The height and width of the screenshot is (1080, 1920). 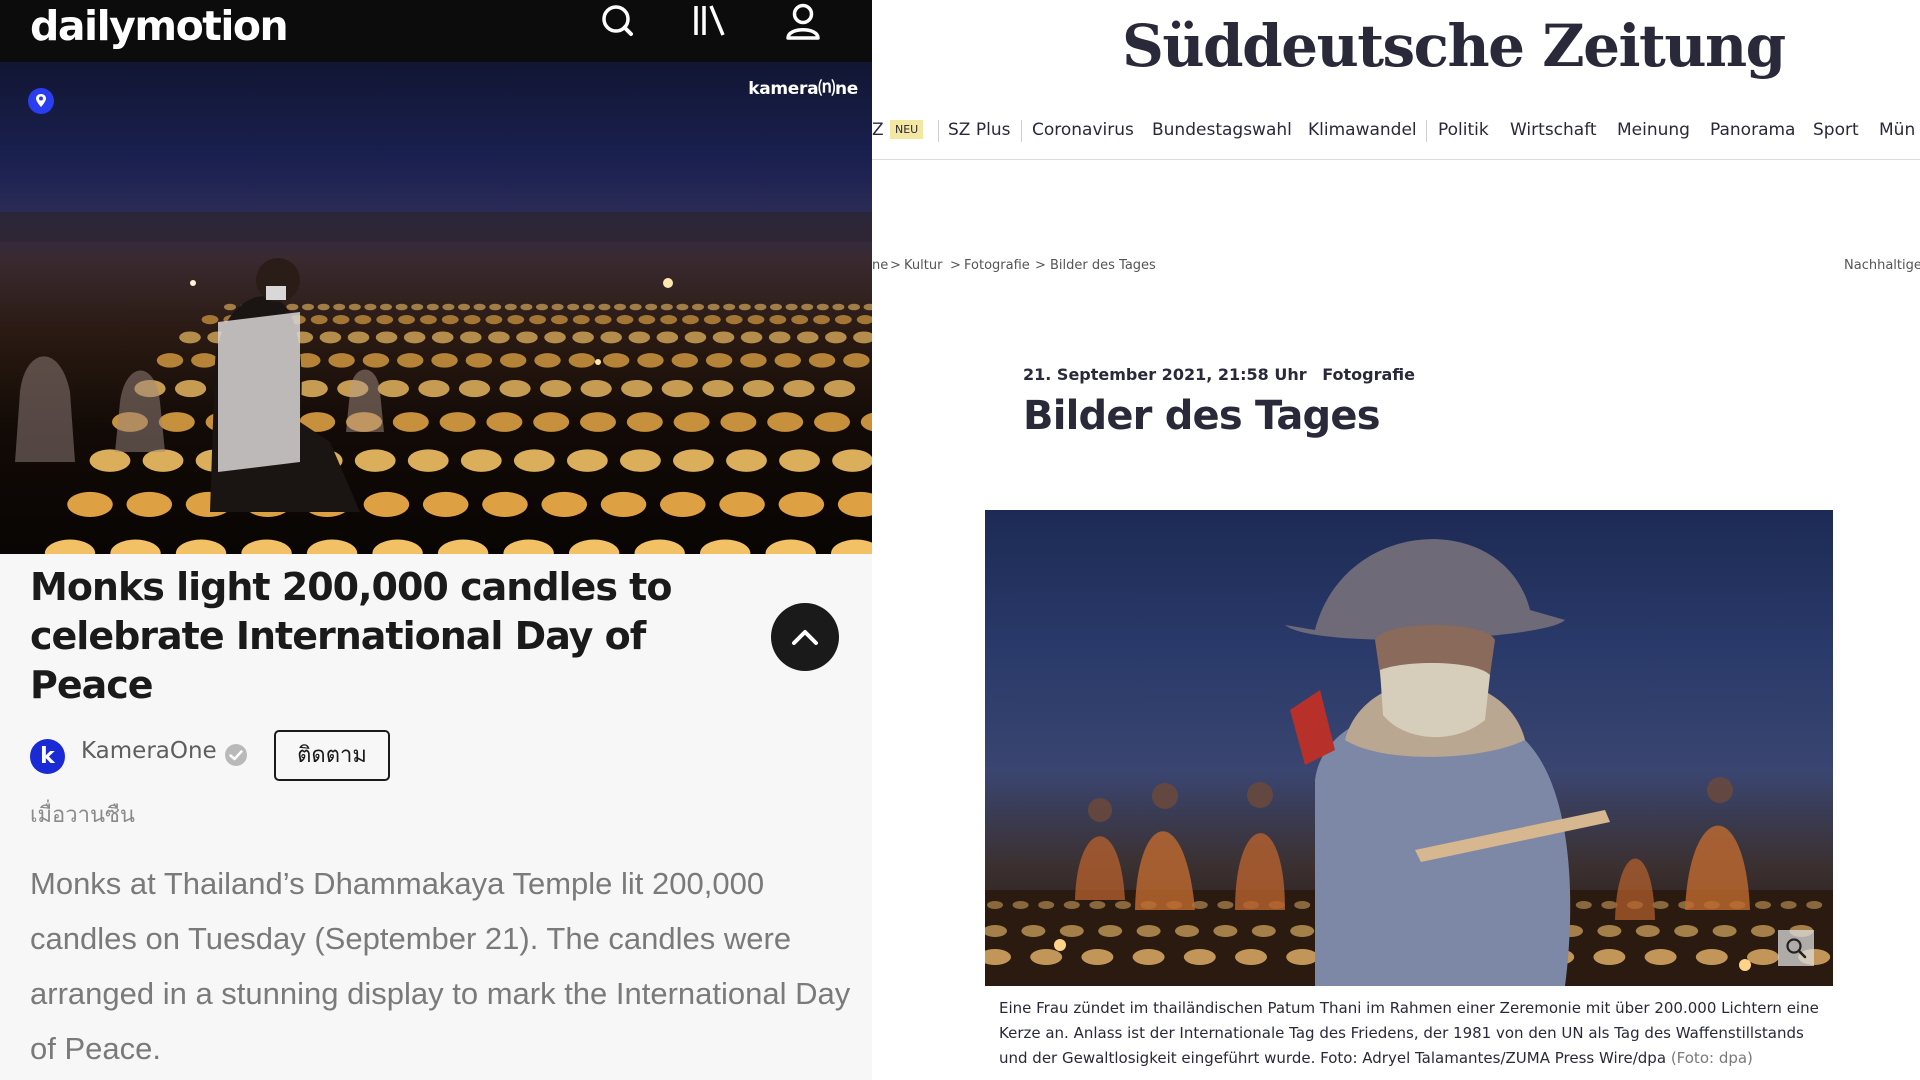 I want to click on nav-item-muenchen: Mün, so click(x=1897, y=130).